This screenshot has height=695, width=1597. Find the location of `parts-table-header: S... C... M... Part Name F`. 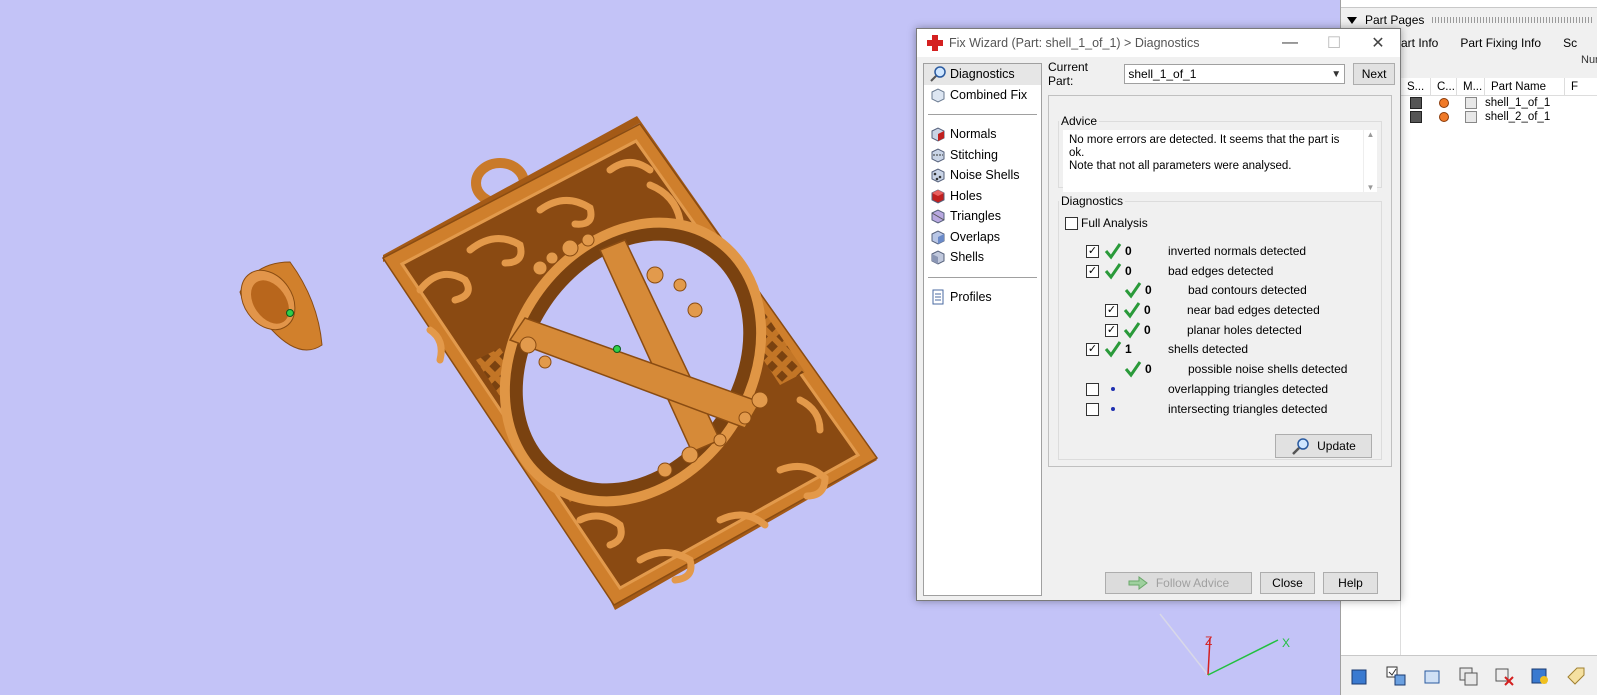

parts-table-header: S... C... M... Part Name F is located at coordinates (1499, 87).